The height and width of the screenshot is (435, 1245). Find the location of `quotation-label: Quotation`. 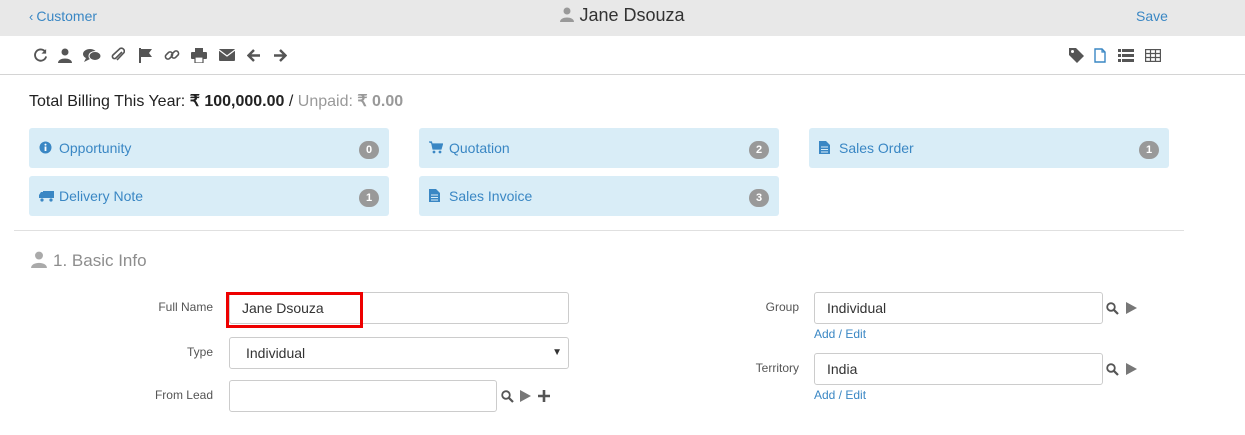

quotation-label: Quotation is located at coordinates (479, 148).